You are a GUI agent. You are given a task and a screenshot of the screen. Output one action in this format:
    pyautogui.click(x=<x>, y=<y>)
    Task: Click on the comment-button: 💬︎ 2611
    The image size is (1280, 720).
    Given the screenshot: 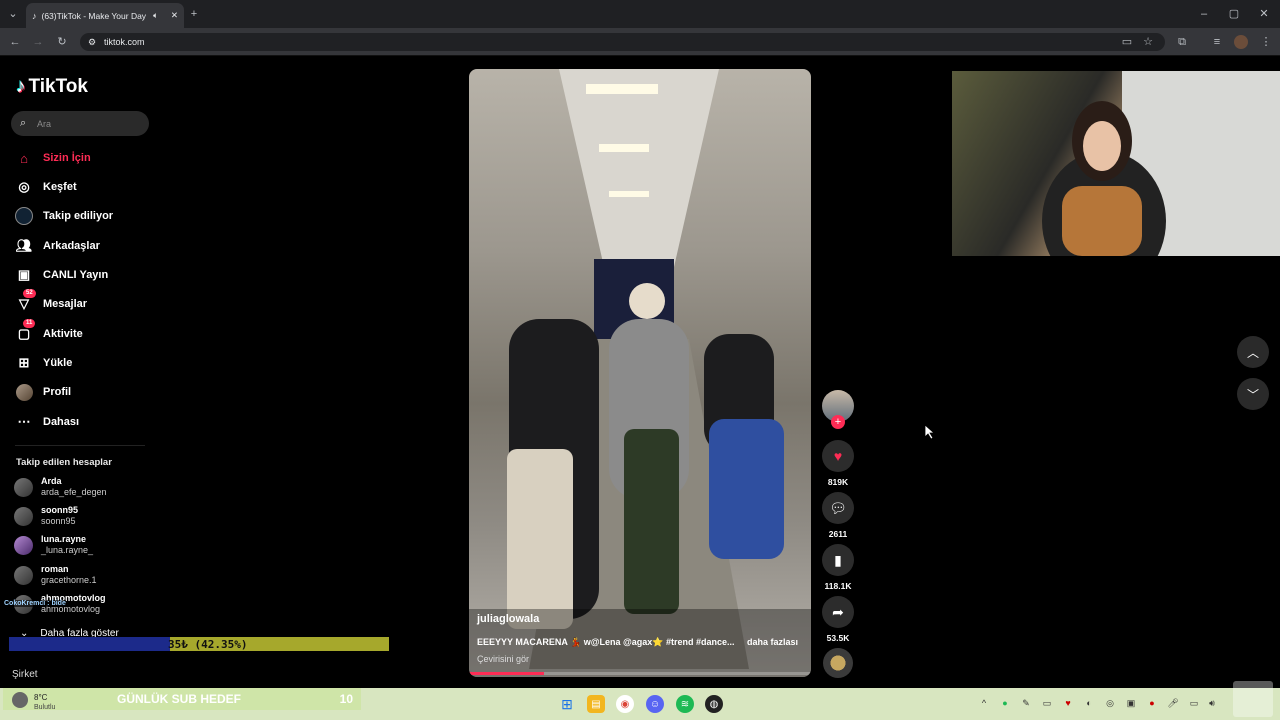 What is the action you would take?
    pyautogui.click(x=838, y=515)
    